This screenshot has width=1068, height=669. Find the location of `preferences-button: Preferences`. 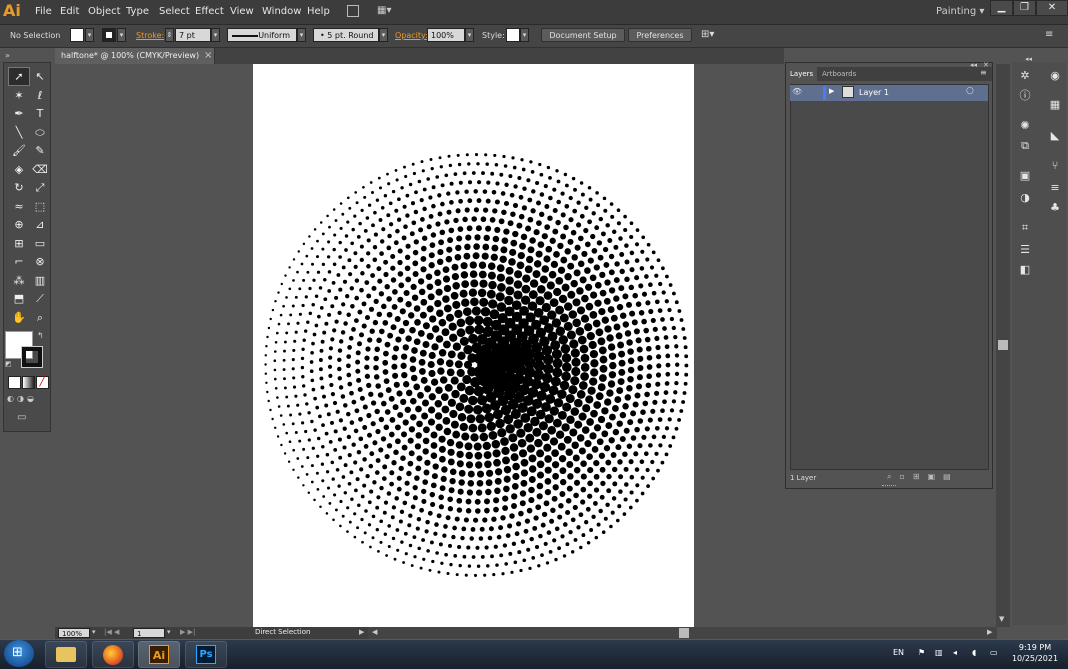

preferences-button: Preferences is located at coordinates (660, 35).